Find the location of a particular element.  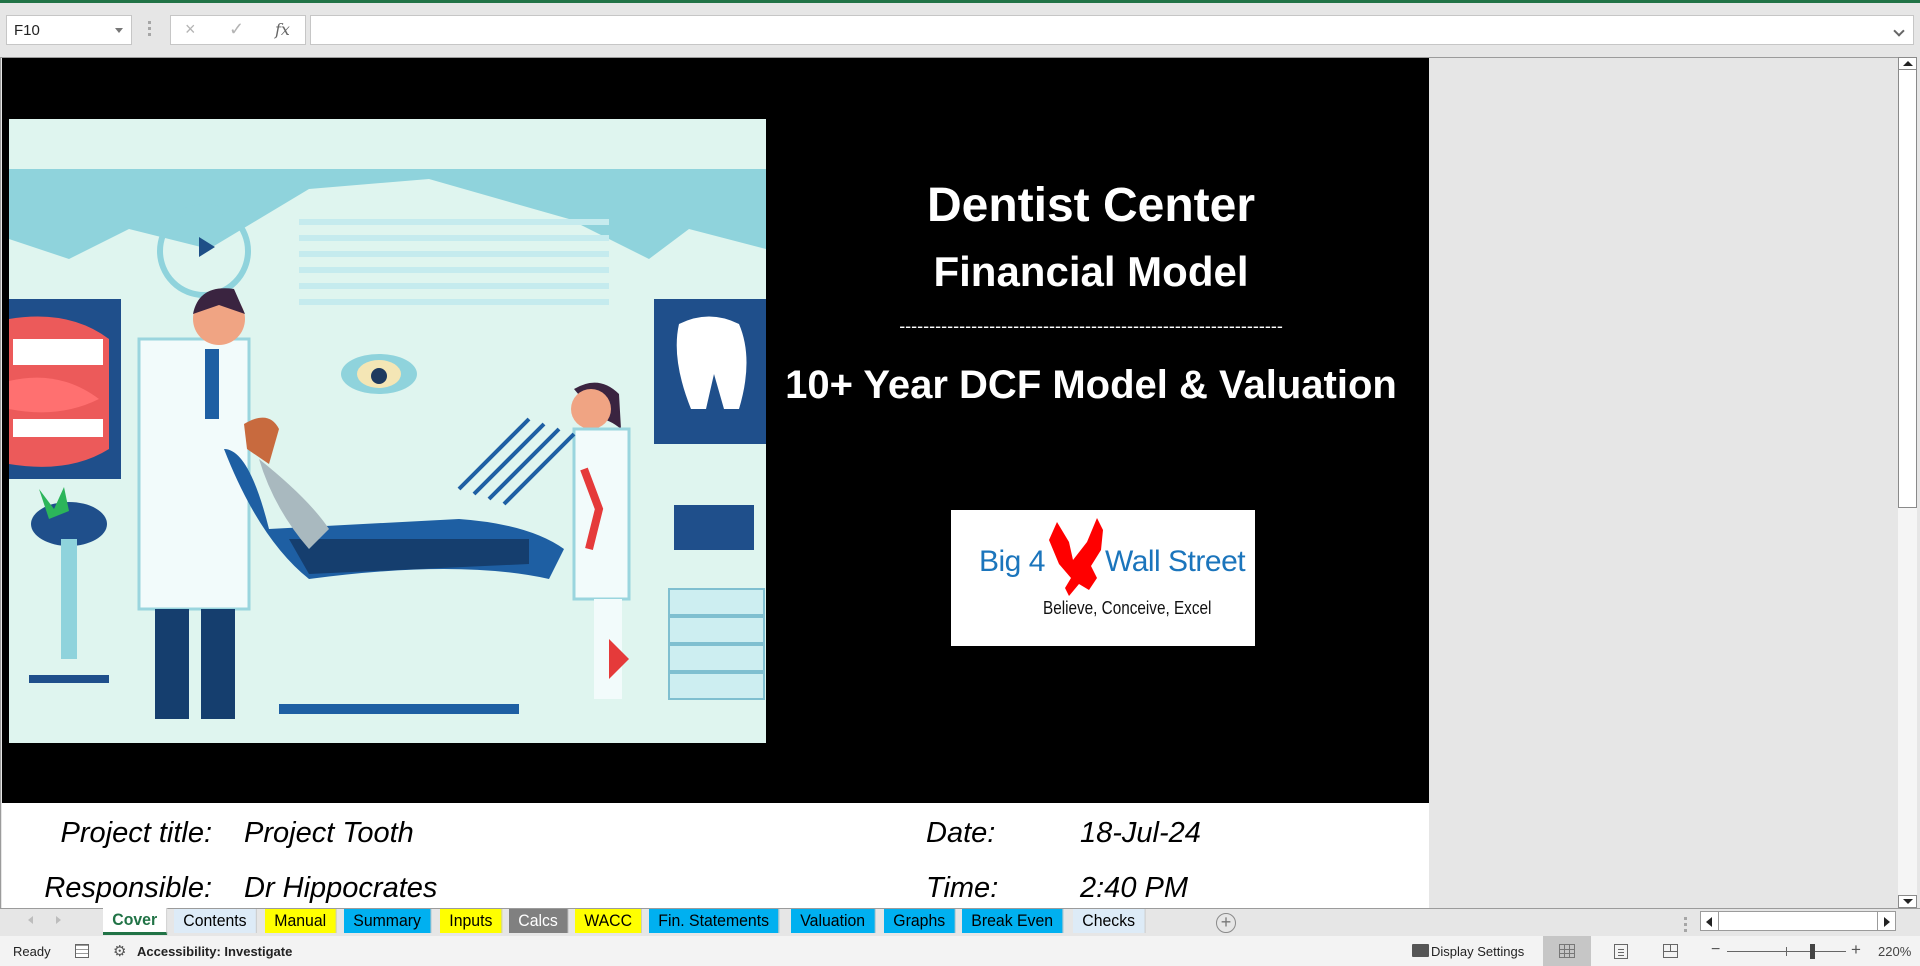

logo-text-left: Big 4 is located at coordinates (1012, 561).